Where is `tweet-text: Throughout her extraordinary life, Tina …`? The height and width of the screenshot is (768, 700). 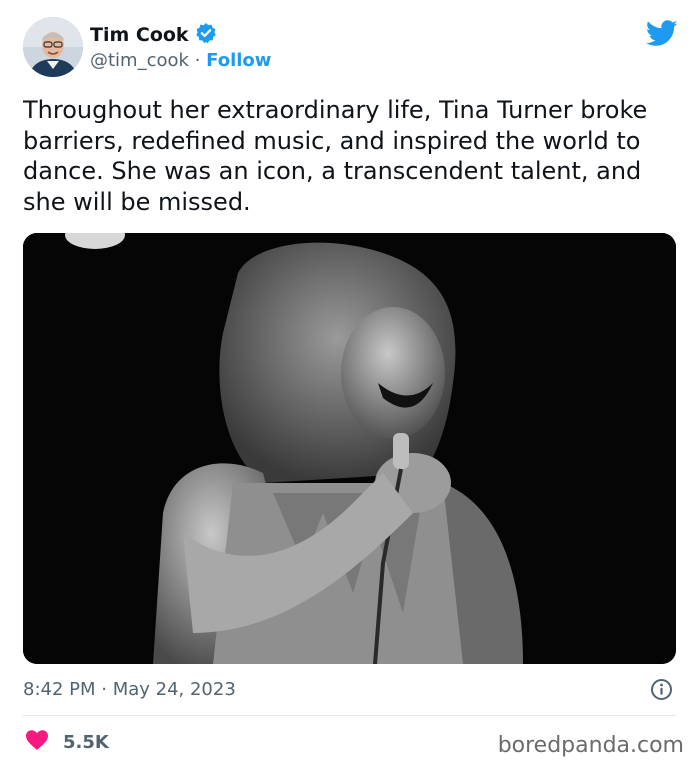
tweet-text: Throughout her extraordinary life, Tina … is located at coordinates (335, 156).